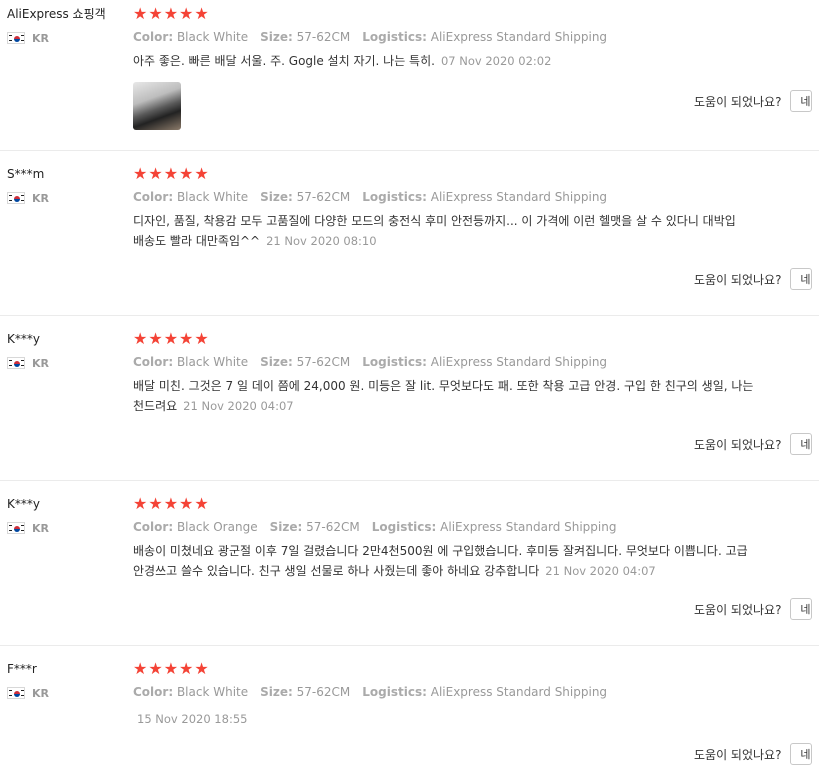 Image resolution: width=819 pixels, height=772 pixels. Describe the element at coordinates (217, 527) in the screenshot. I see `color-value: Black Orange` at that location.